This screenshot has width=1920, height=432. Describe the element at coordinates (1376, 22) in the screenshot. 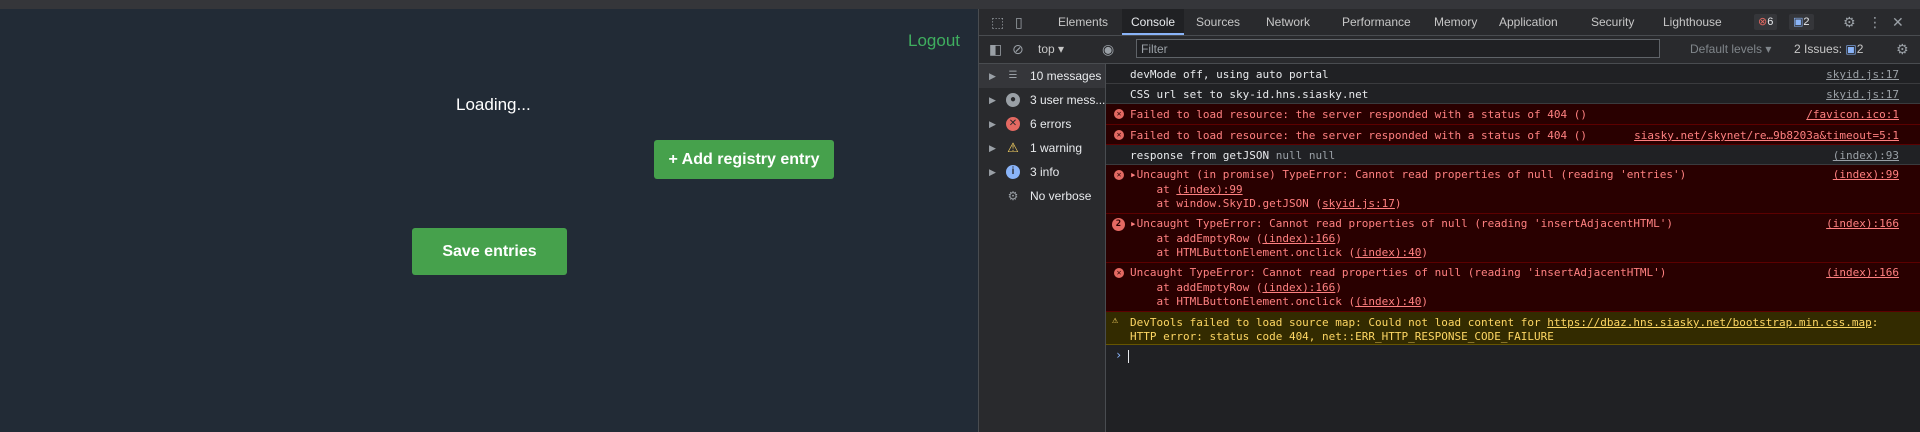

I see `tab-performance: Performance` at that location.